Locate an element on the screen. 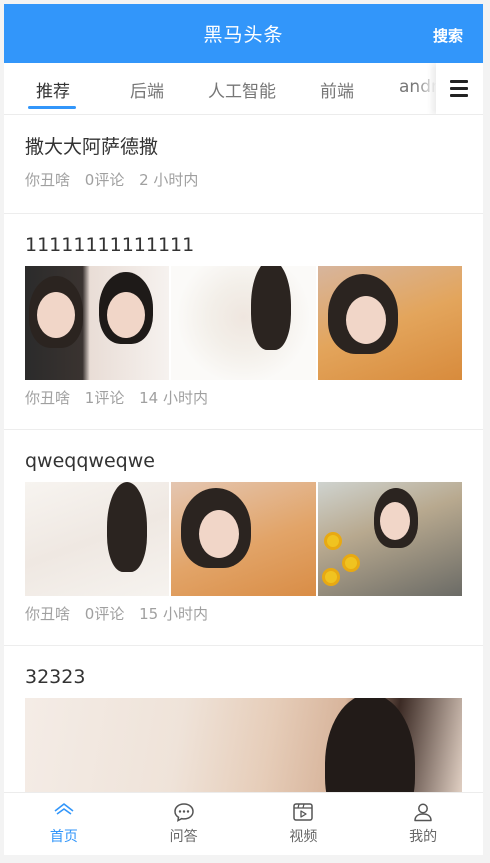 The image size is (490, 863). tab-backend: 后端 is located at coordinates (147, 89).